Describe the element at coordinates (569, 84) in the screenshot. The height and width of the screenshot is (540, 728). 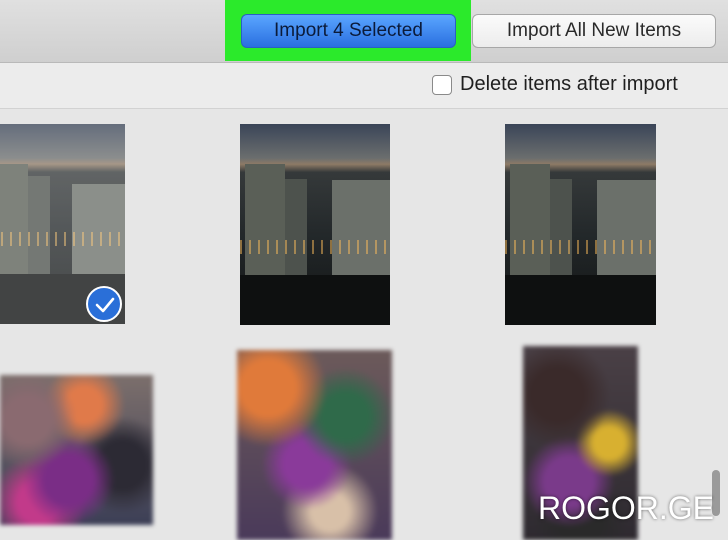
I see `delete-items-label: Delete items after import` at that location.